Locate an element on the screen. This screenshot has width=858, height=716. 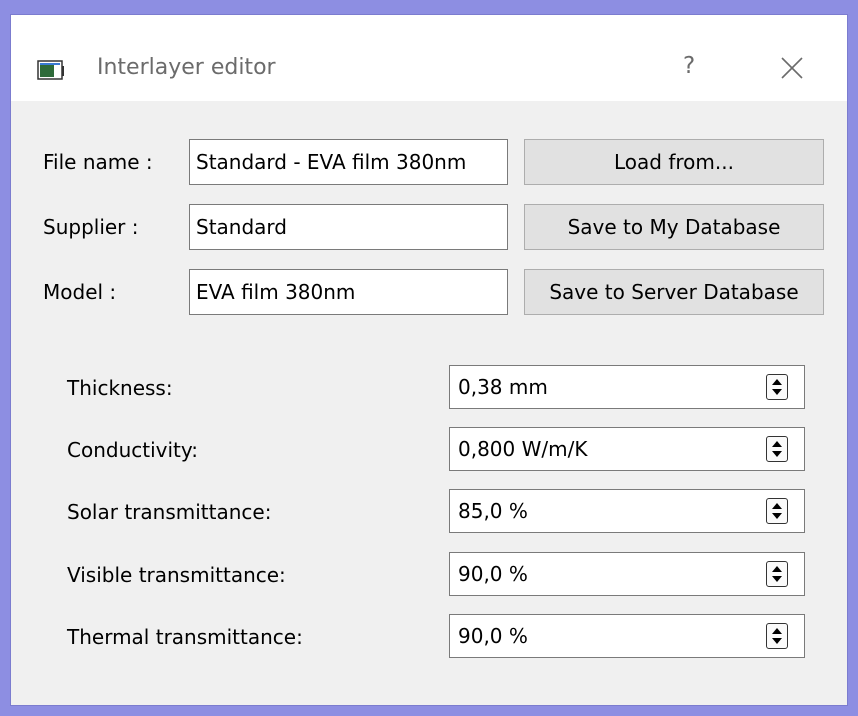
thickness-value: 0,38 mm is located at coordinates (503, 387).